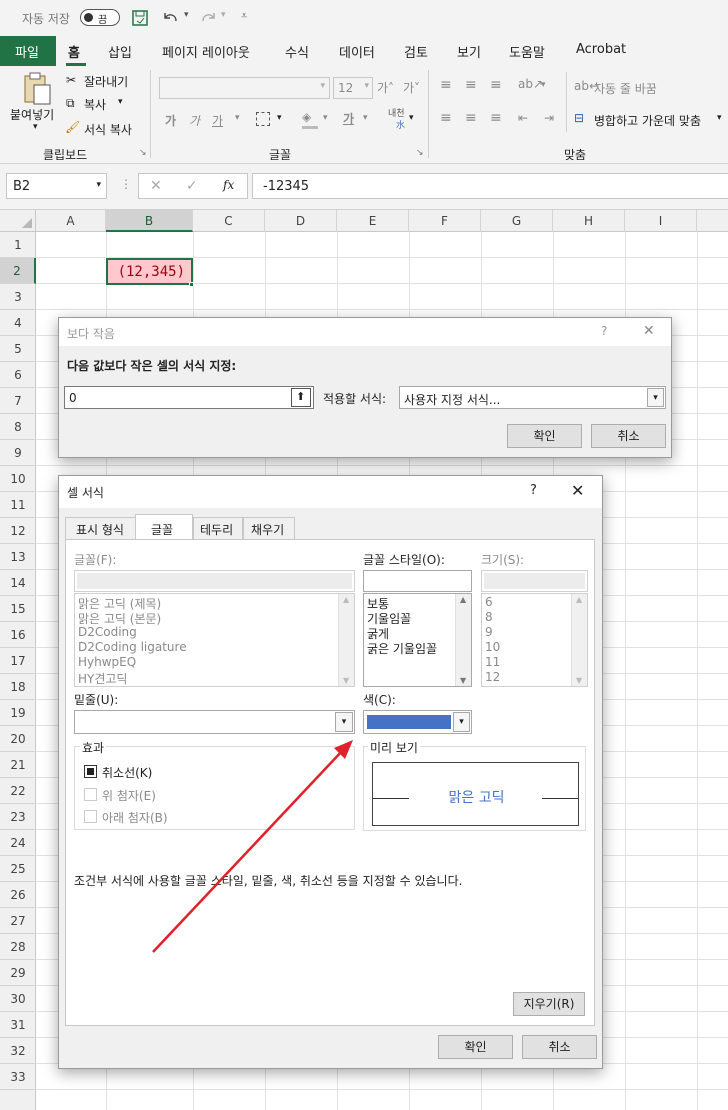  Describe the element at coordinates (90, 794) in the screenshot. I see `superscript-checkbox` at that location.